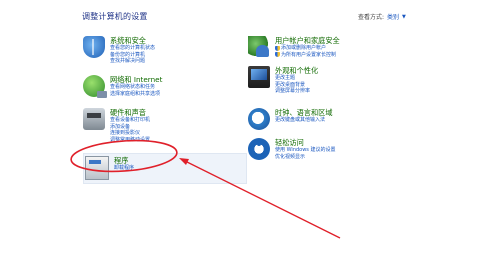 This screenshot has width=500, height=276. I want to click on annotation-arrow-head, so click(184, 161).